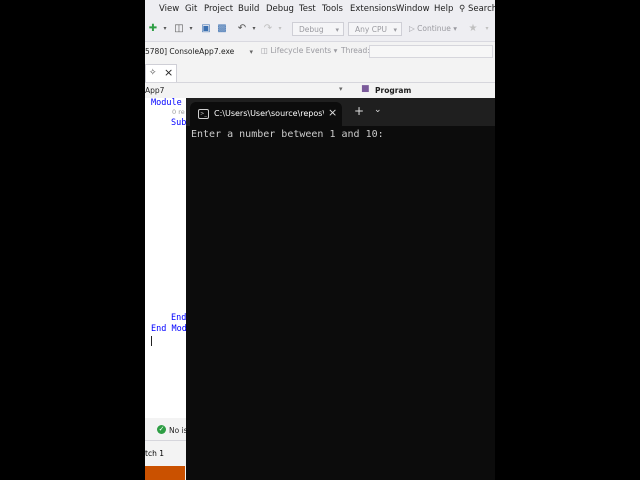  I want to click on code-line-module: Module, so click(166, 103).